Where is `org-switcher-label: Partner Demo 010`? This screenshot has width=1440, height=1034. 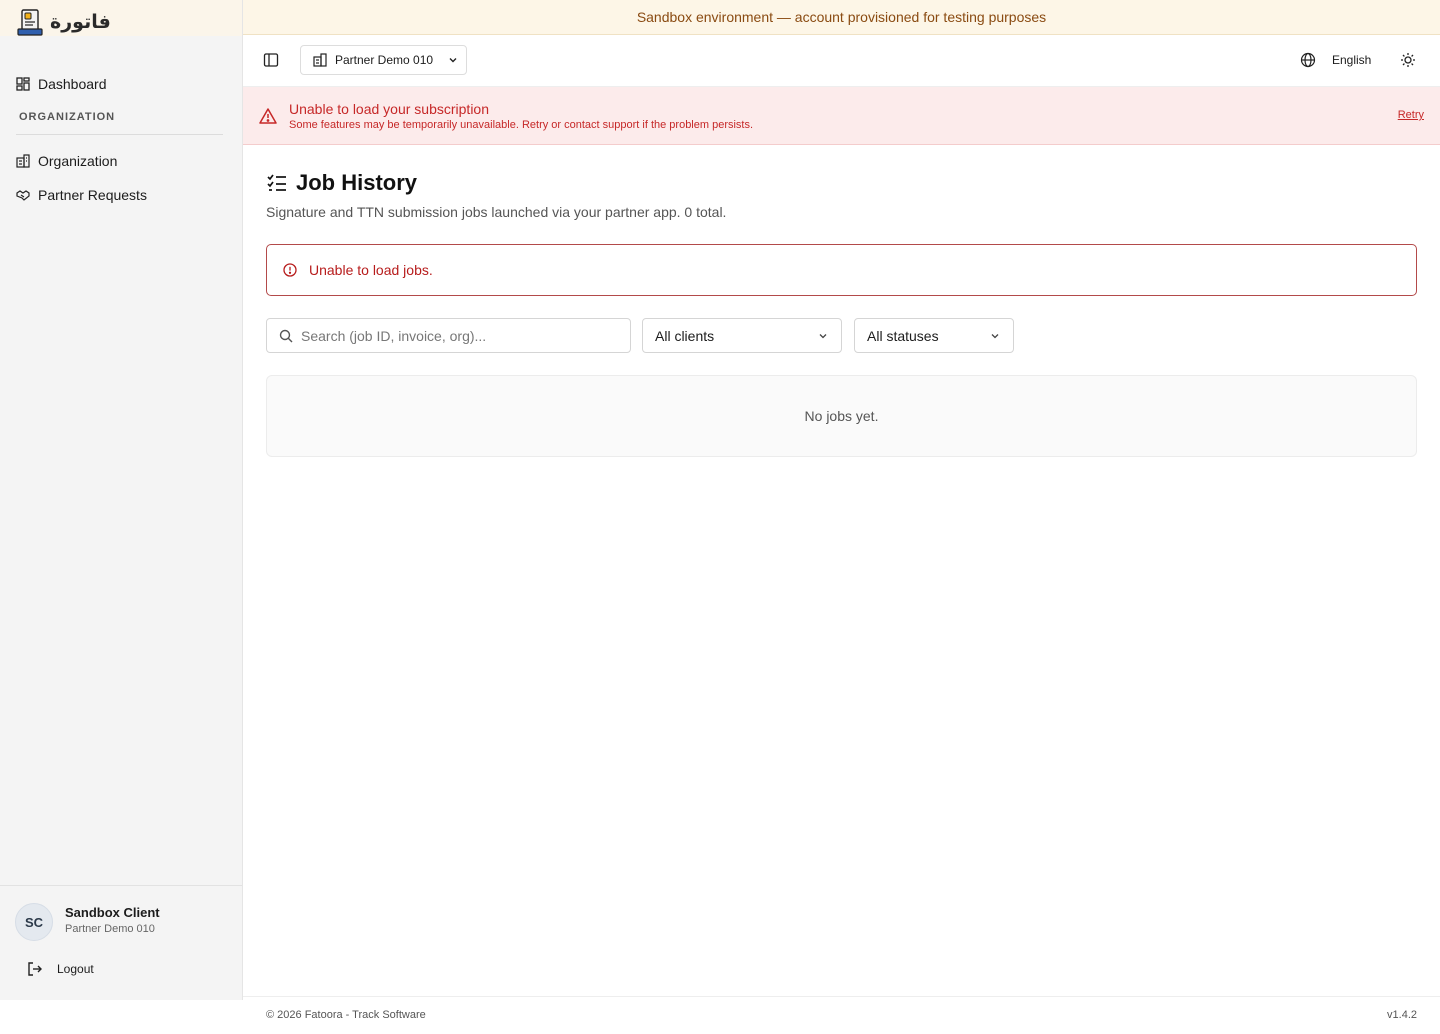
org-switcher-label: Partner Demo 010 is located at coordinates (384, 60).